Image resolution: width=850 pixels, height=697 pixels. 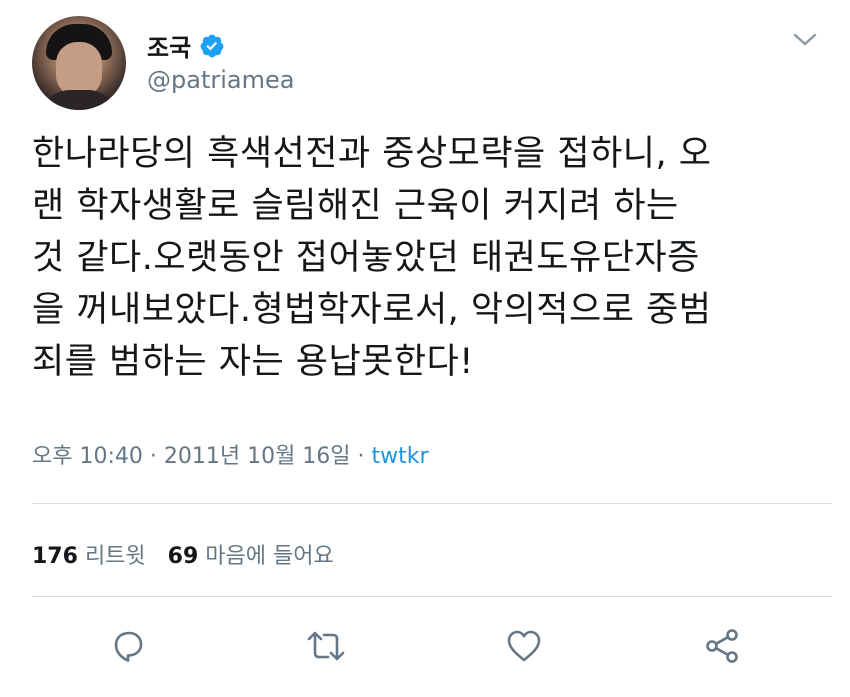 I want to click on author-display-name: 조국, so click(x=169, y=45).